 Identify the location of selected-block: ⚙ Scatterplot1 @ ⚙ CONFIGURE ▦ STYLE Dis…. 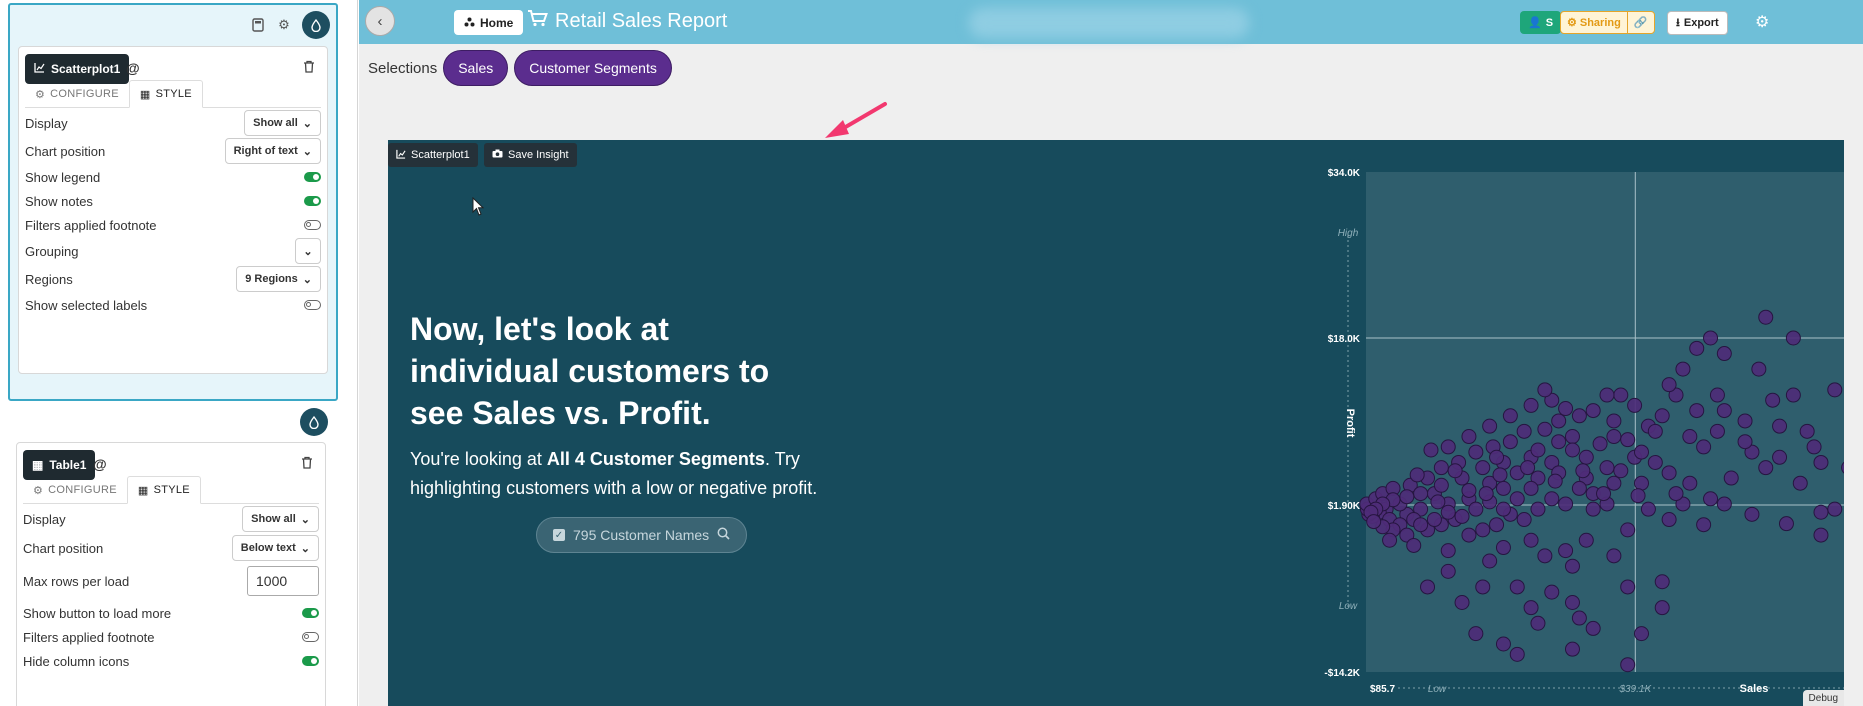
(173, 202).